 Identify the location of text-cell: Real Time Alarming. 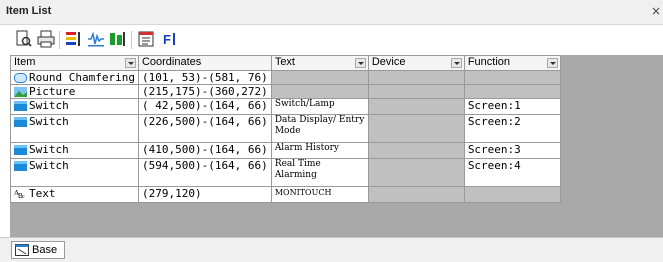
(319, 172).